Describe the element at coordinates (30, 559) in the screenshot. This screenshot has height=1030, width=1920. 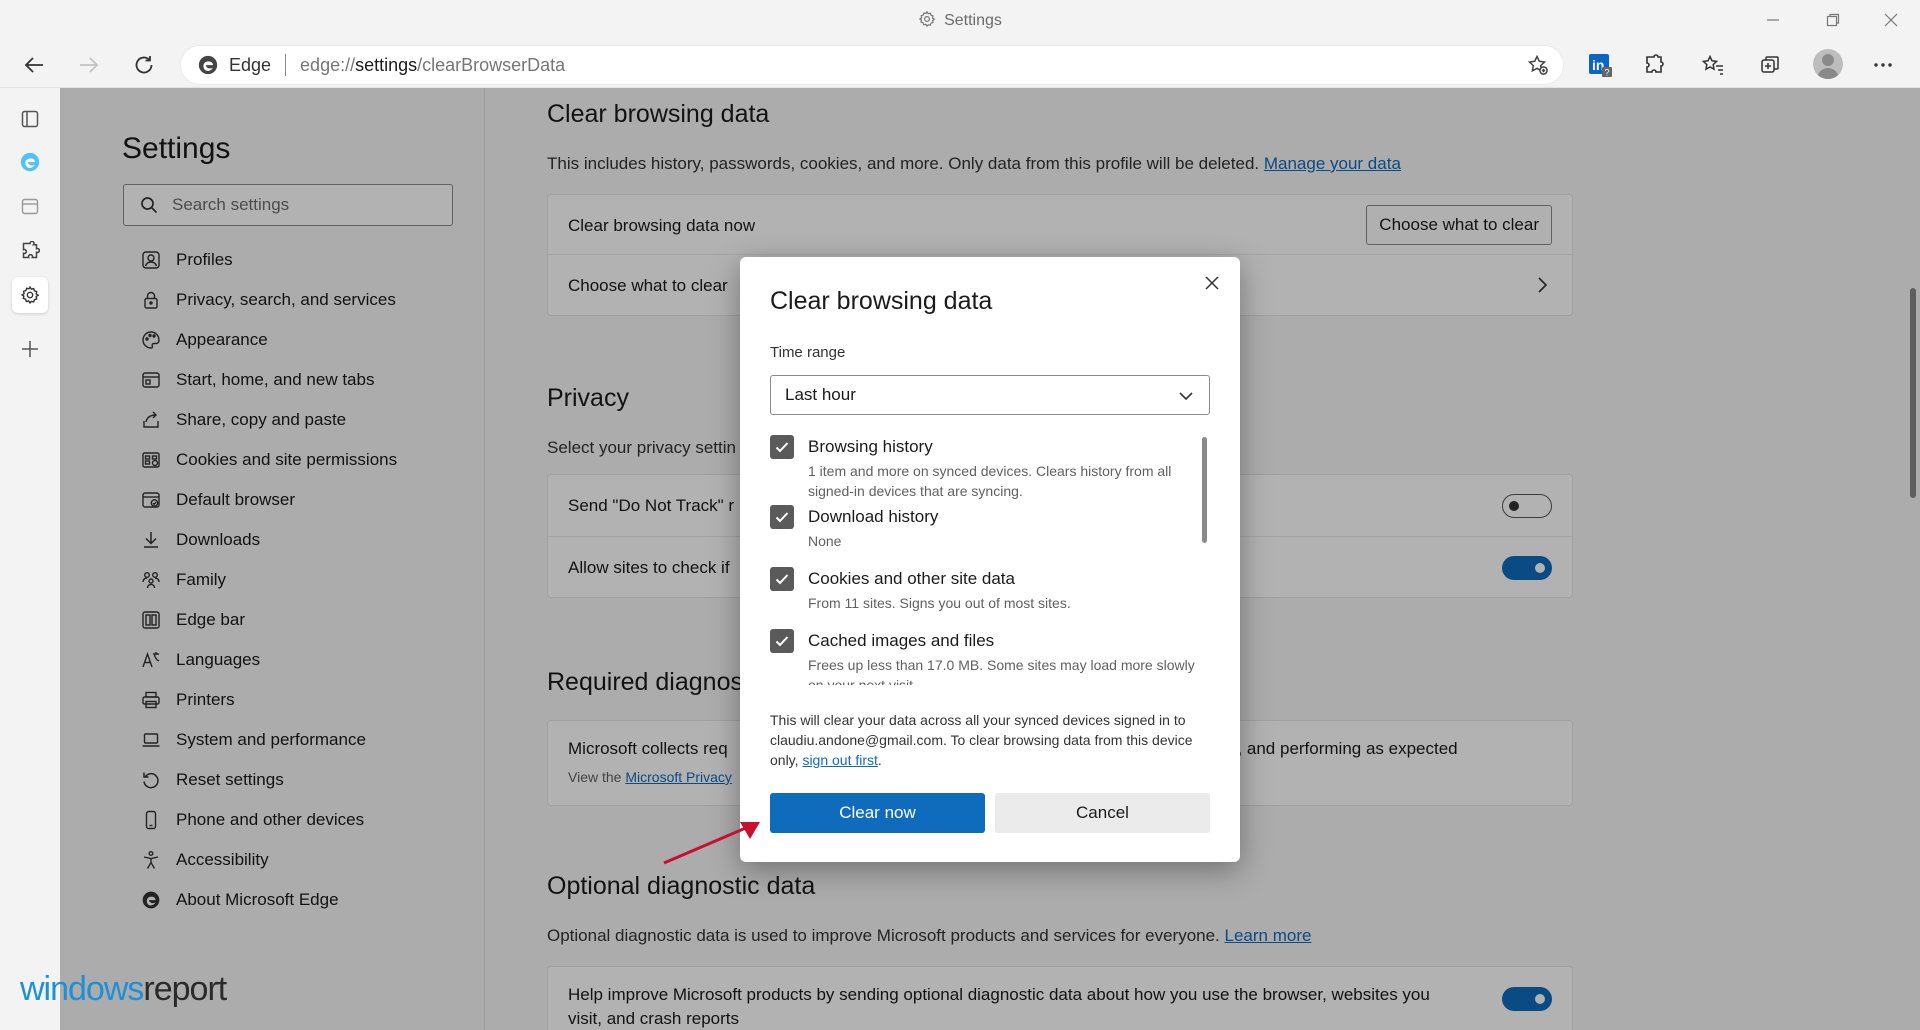
I see `vertical-side-bar` at that location.